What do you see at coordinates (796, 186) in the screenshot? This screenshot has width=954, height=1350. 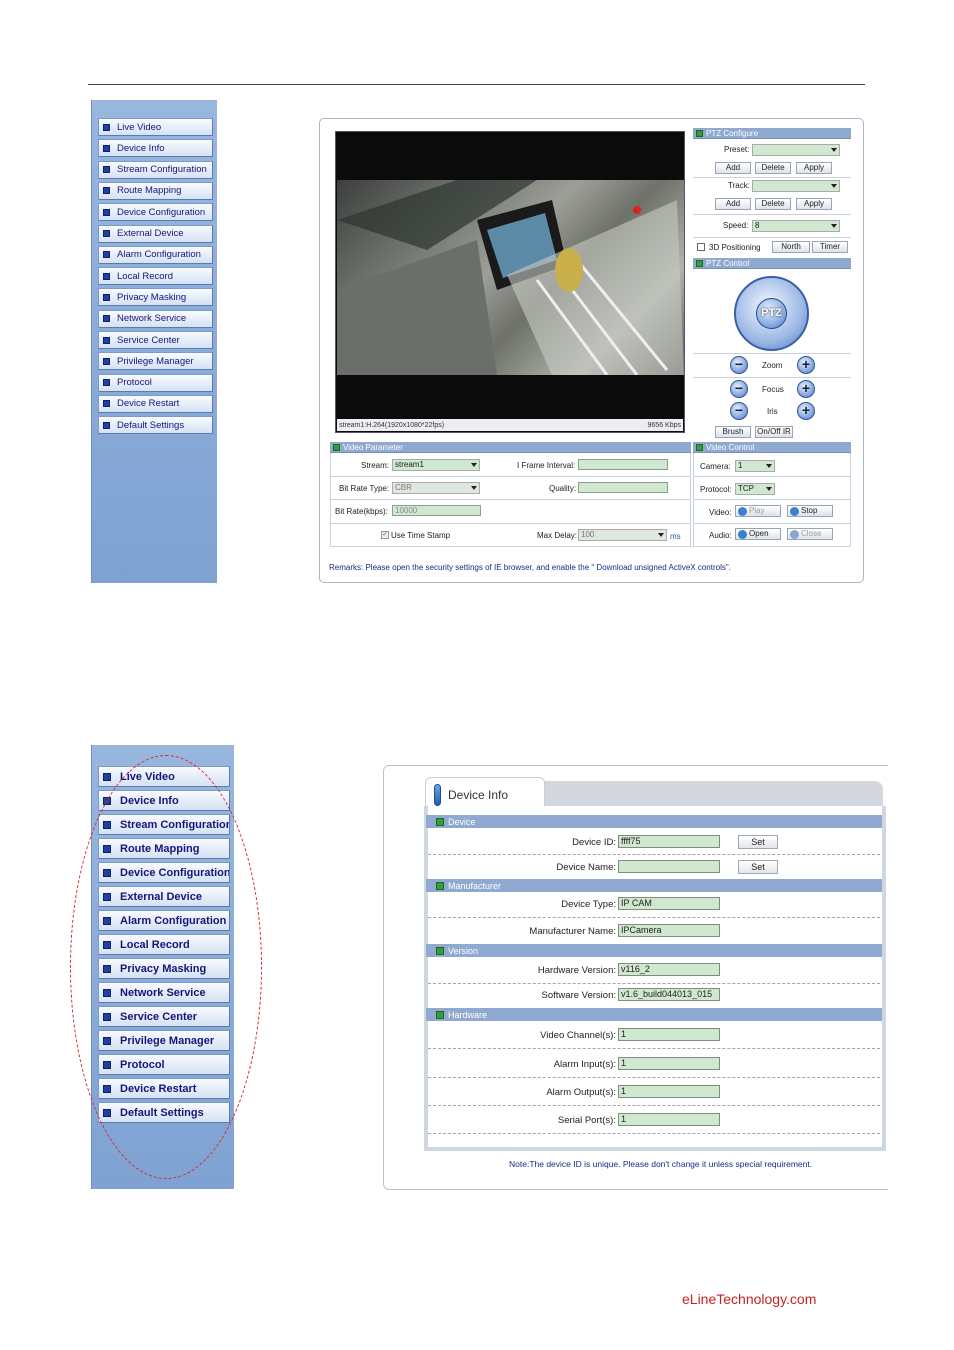 I see `track-select` at bounding box center [796, 186].